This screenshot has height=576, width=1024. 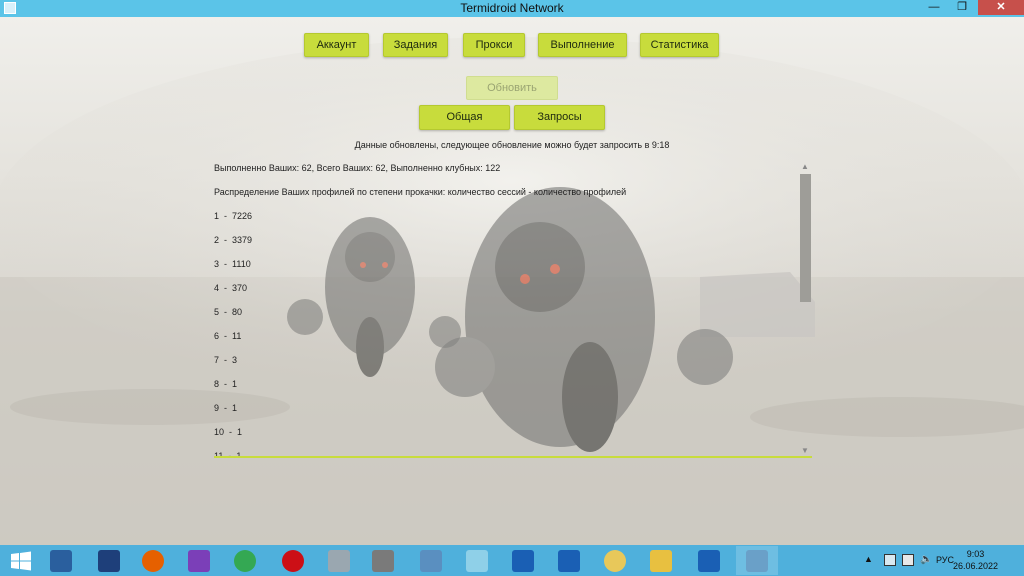 I want to click on nav-execution-button: Выполнение, so click(x=582, y=45).